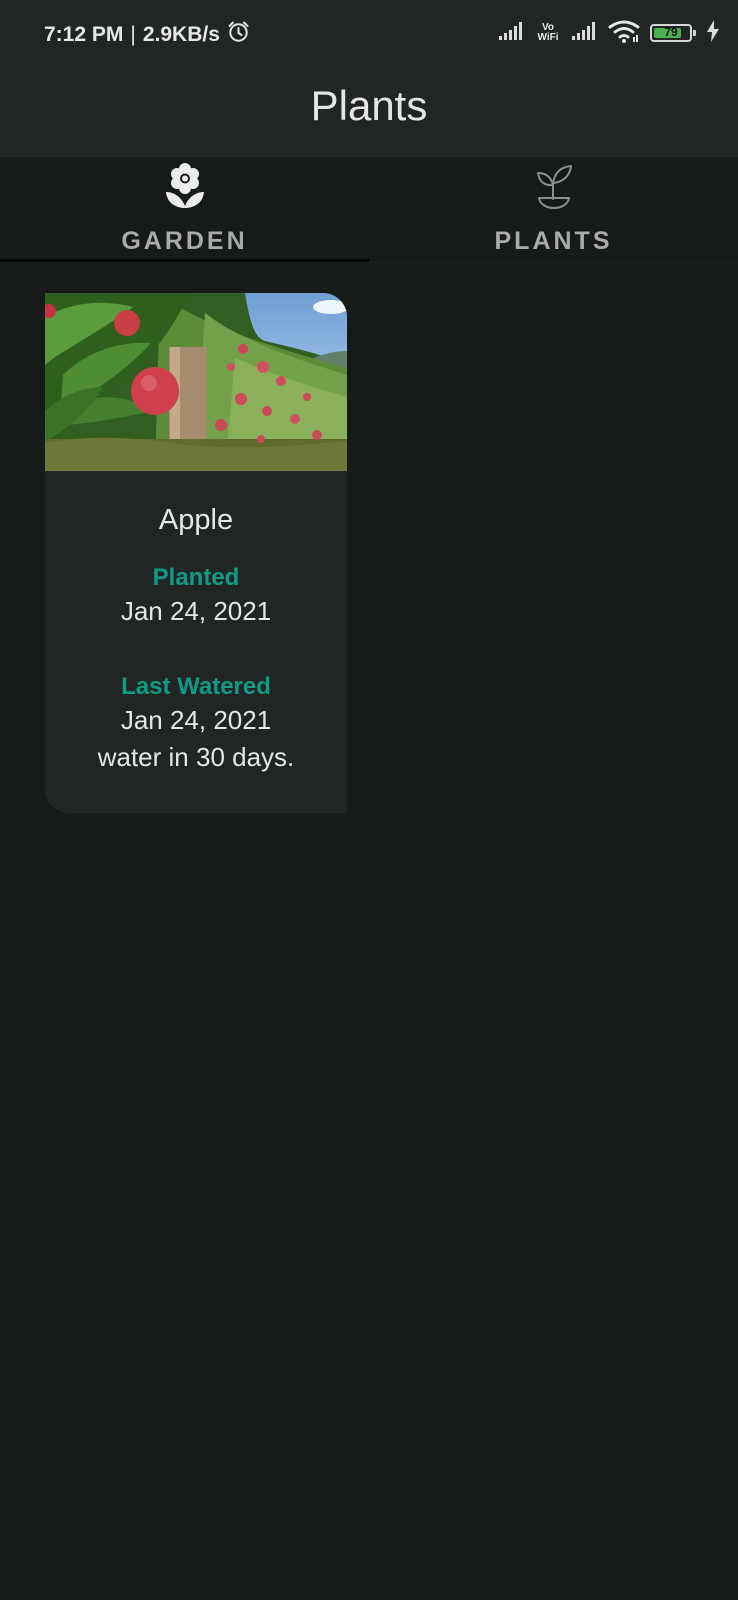  Describe the element at coordinates (184, 241) in the screenshot. I see `tab-garden-label: GARDEN` at that location.